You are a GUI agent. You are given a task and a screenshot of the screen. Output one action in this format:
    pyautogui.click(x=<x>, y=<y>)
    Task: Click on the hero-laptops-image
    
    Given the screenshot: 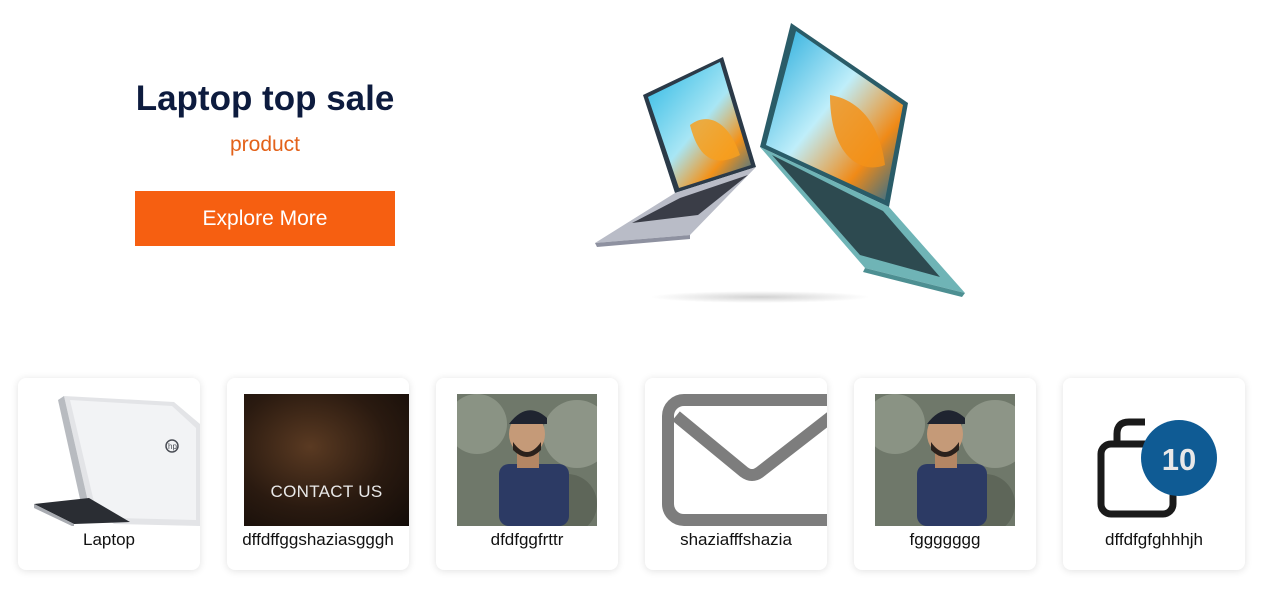 What is the action you would take?
    pyautogui.click(x=780, y=163)
    